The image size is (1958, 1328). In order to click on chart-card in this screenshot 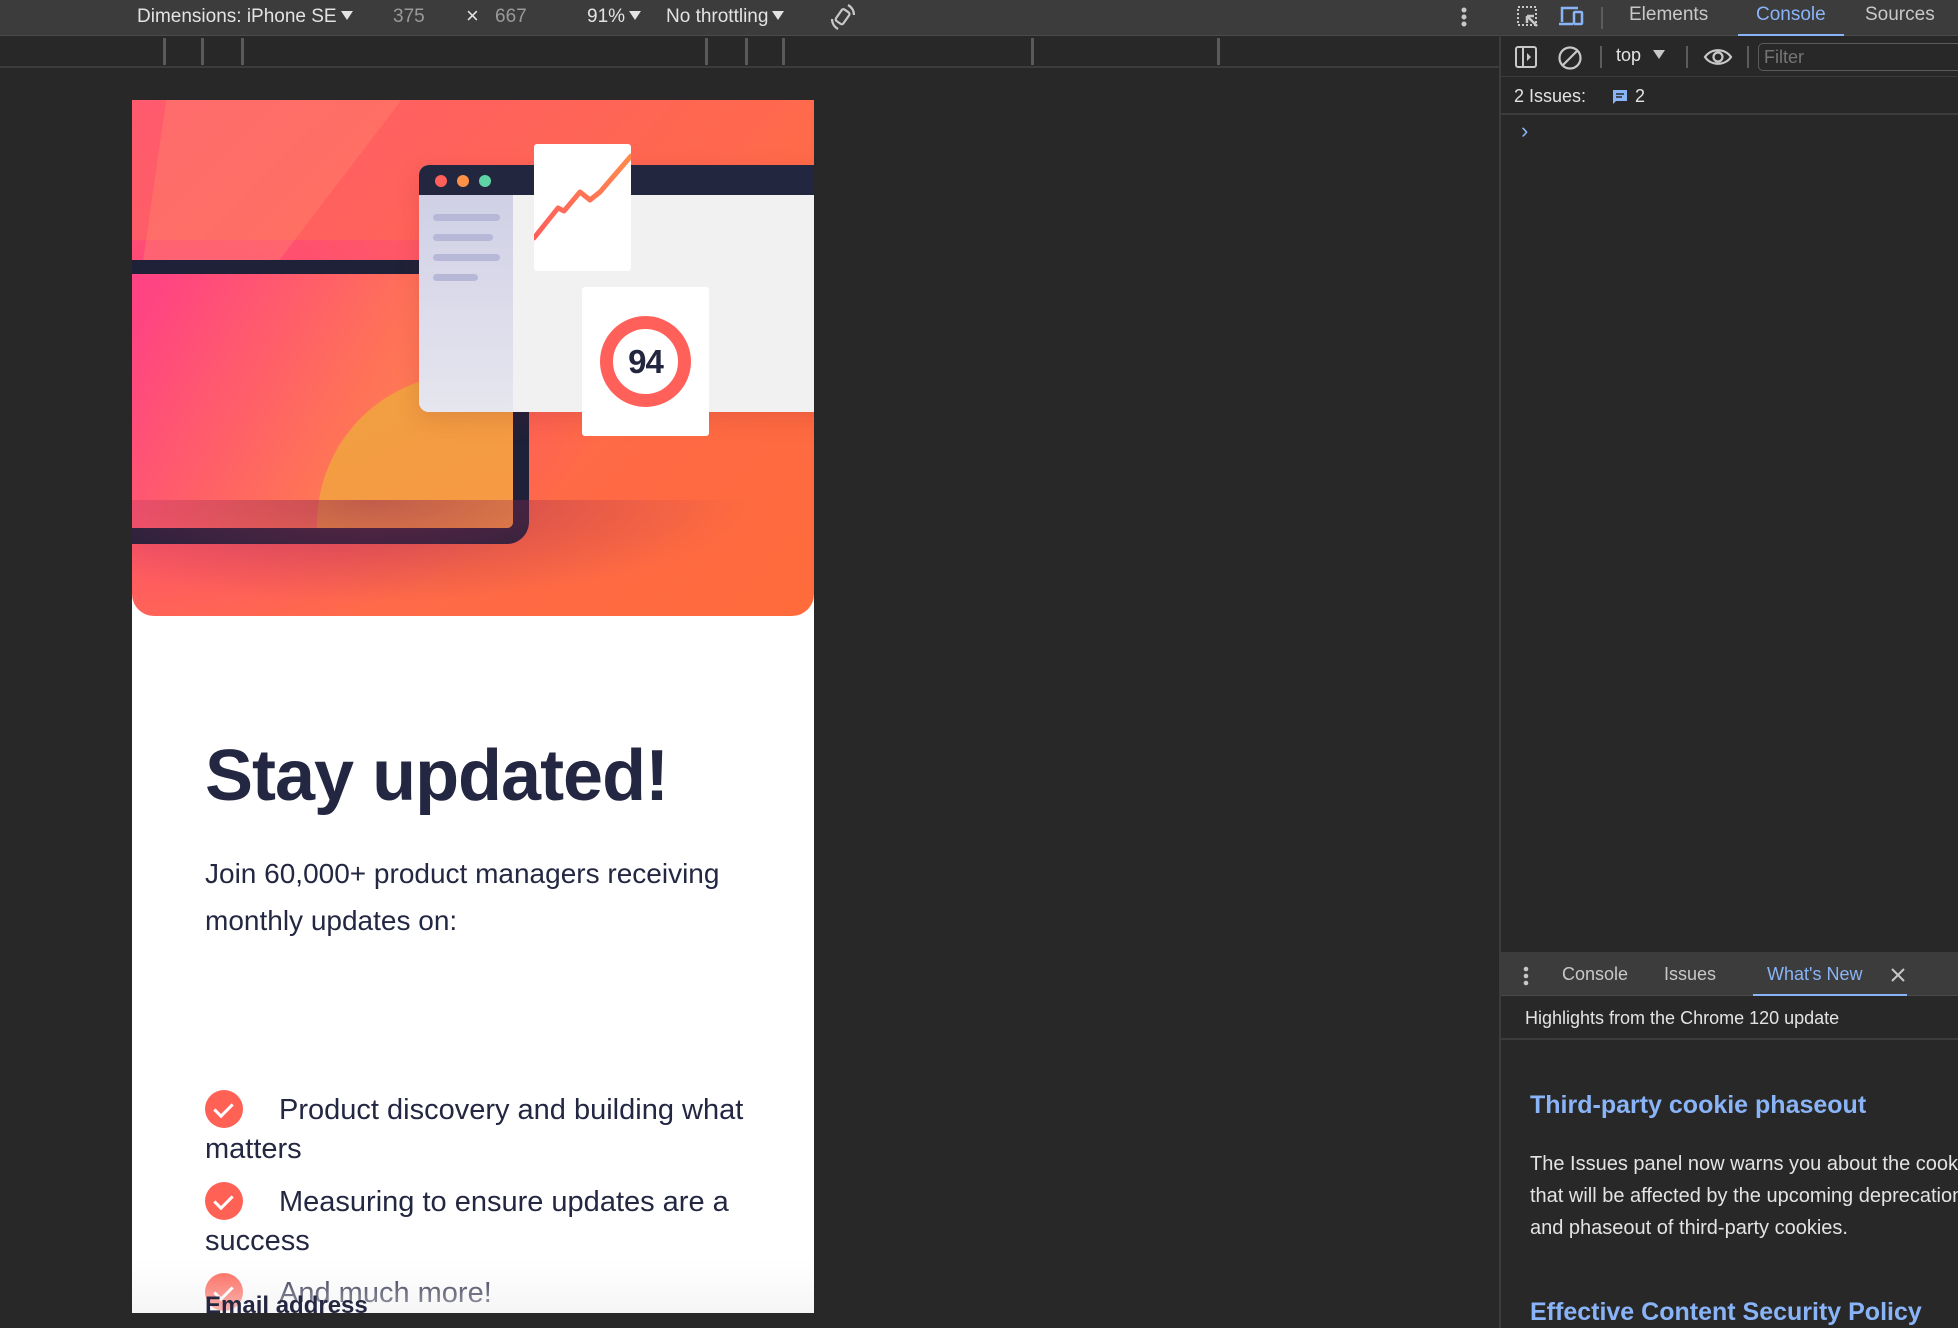, I will do `click(582, 207)`.